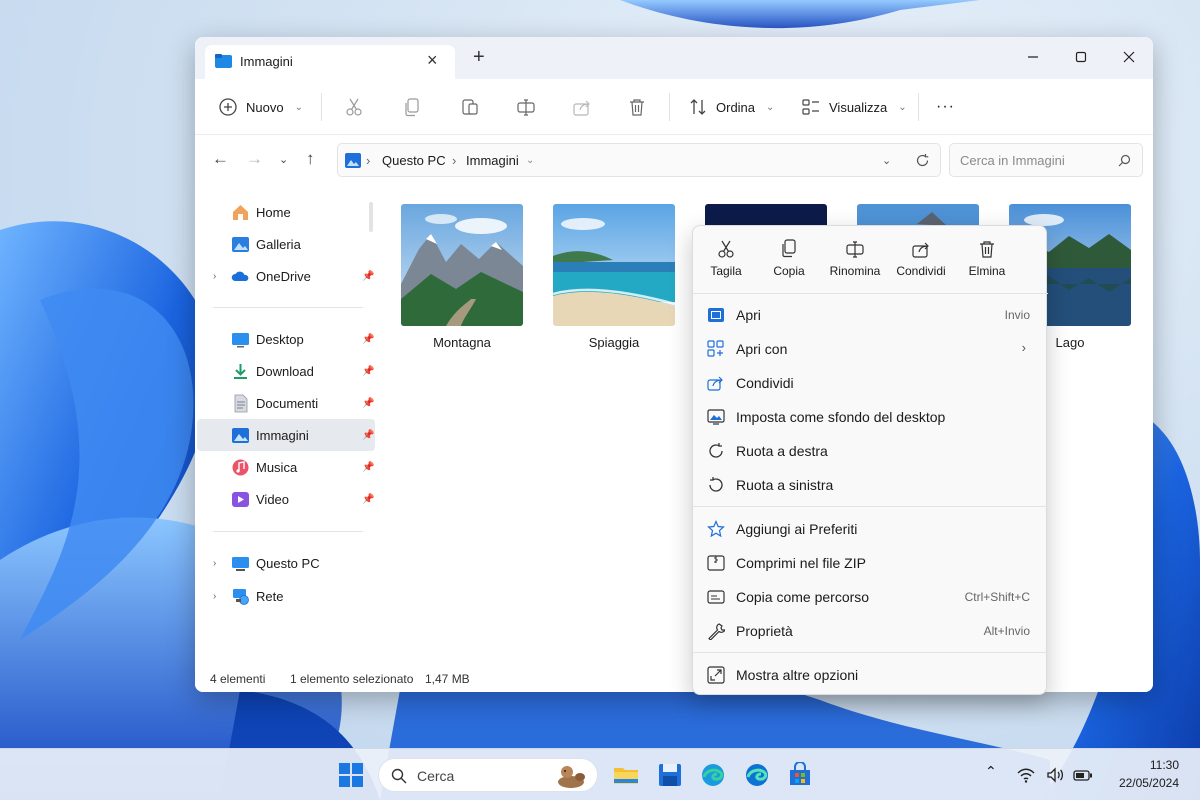 The width and height of the screenshot is (1200, 800). Describe the element at coordinates (869, 597) in the screenshot. I see `menu-item-copy-path: Copia come percorso Ctrl+Shift+C` at that location.